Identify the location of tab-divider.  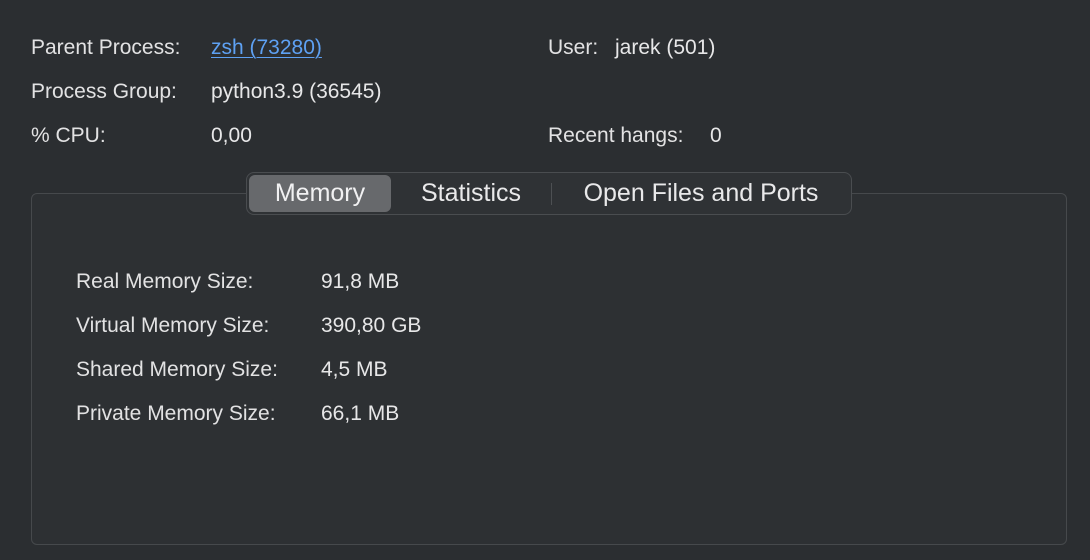
(551, 194).